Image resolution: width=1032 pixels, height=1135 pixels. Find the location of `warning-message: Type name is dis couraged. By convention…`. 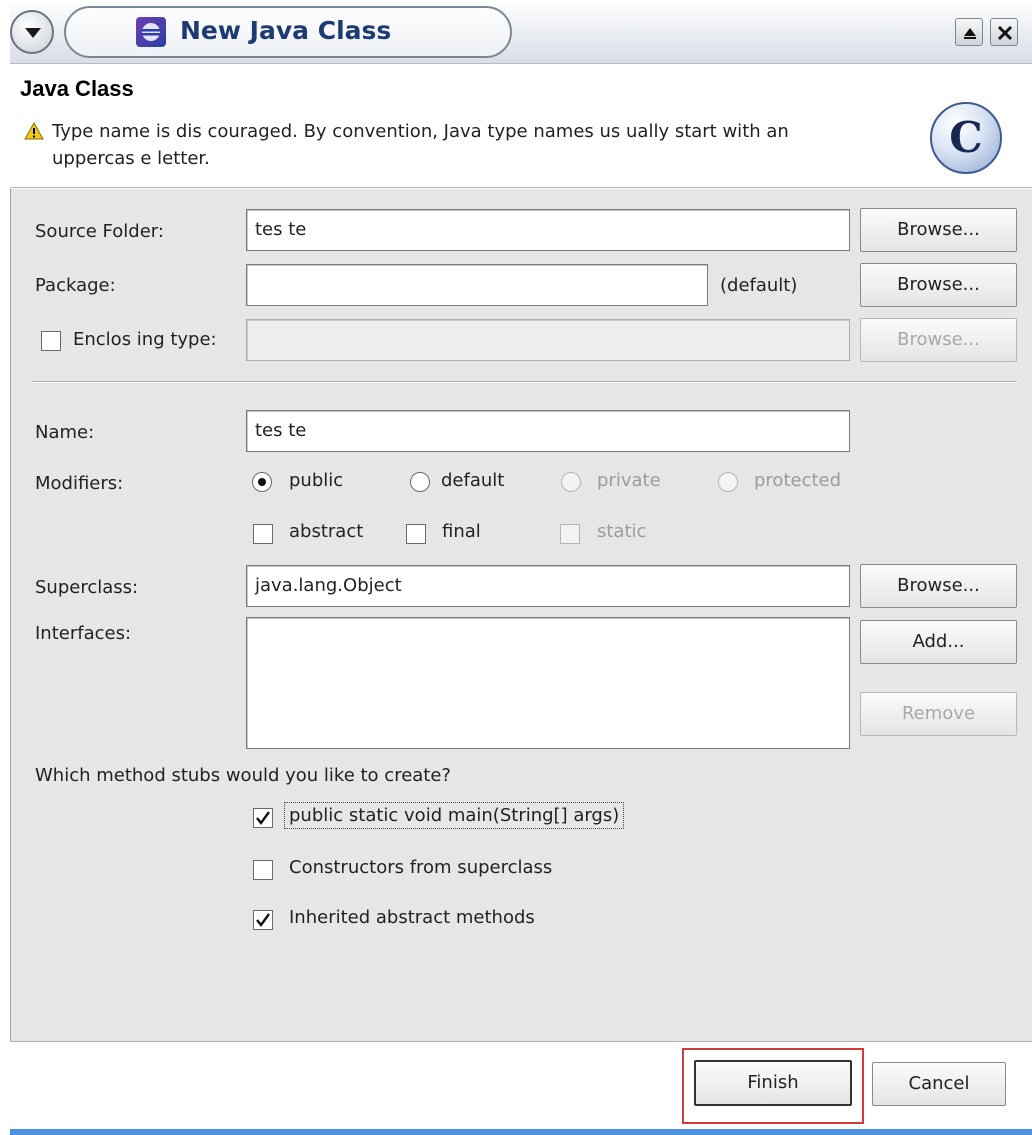

warning-message: Type name is dis couraged. By convention… is located at coordinates (477, 145).